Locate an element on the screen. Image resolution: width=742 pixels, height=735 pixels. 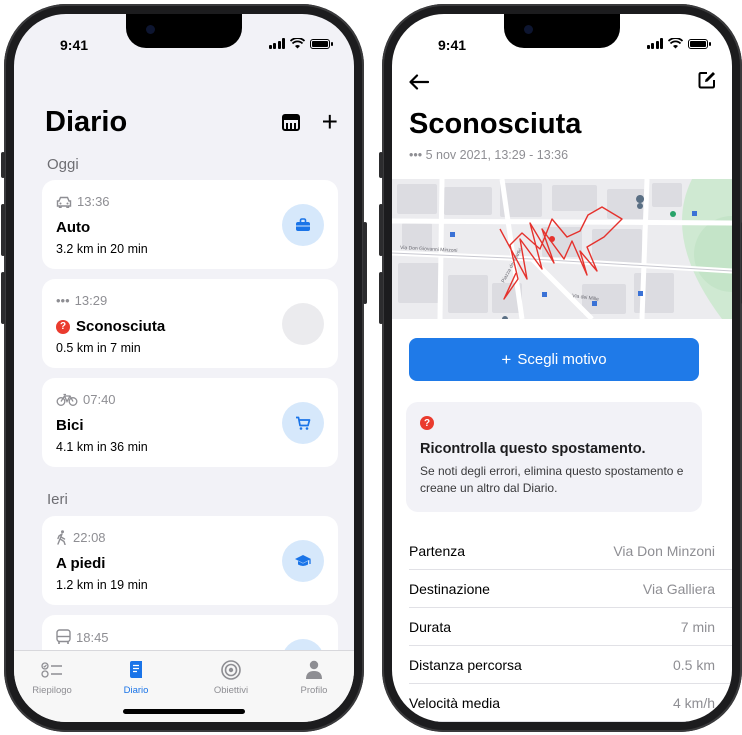
page-title: Diario is located at coordinates (86, 122).